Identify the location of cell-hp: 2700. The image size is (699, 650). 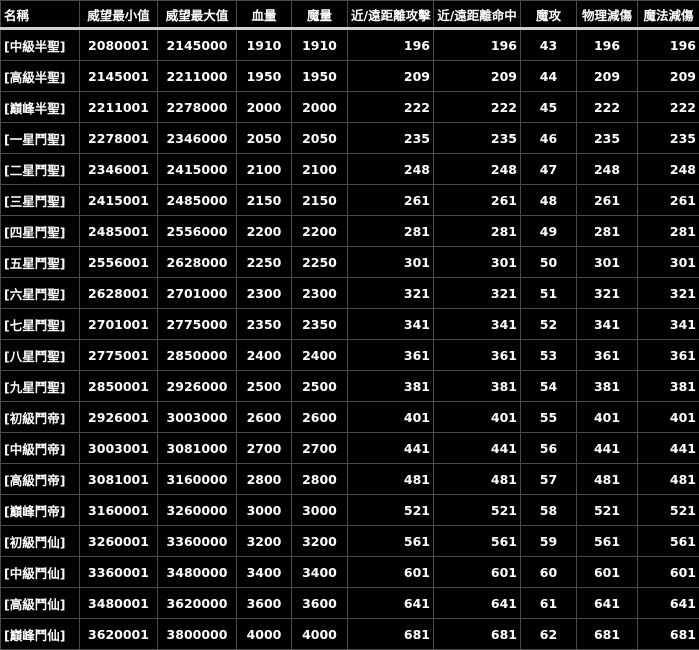
(264, 448).